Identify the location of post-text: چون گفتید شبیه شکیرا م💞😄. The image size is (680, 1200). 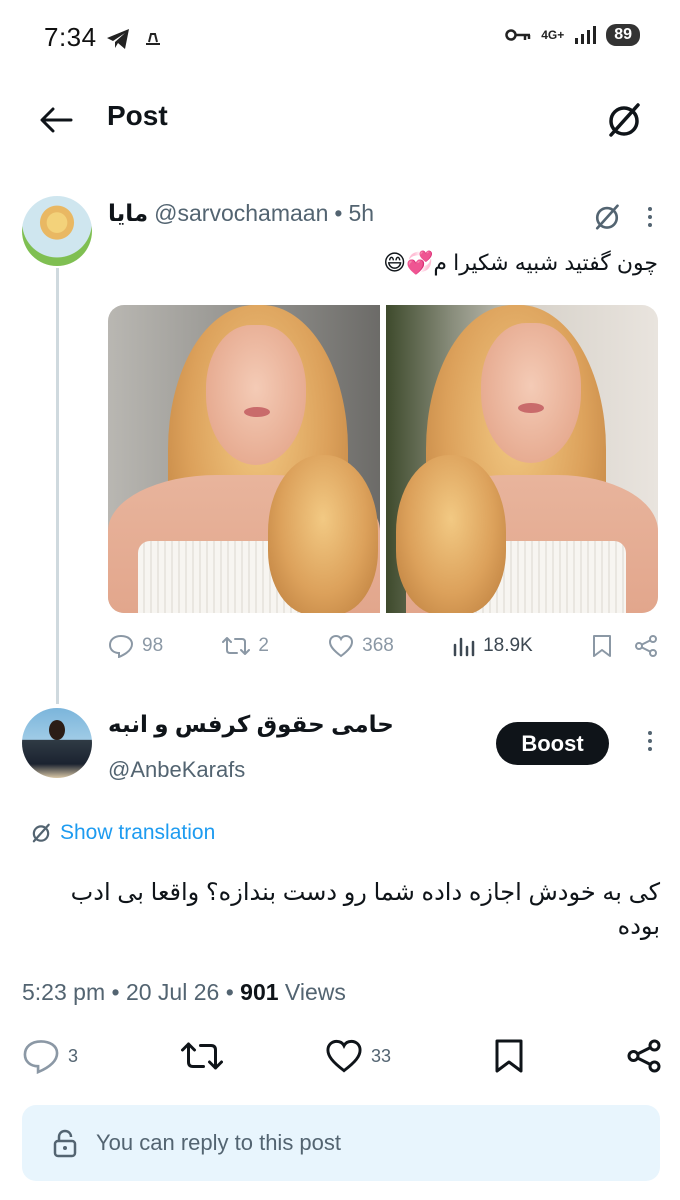
(520, 262).